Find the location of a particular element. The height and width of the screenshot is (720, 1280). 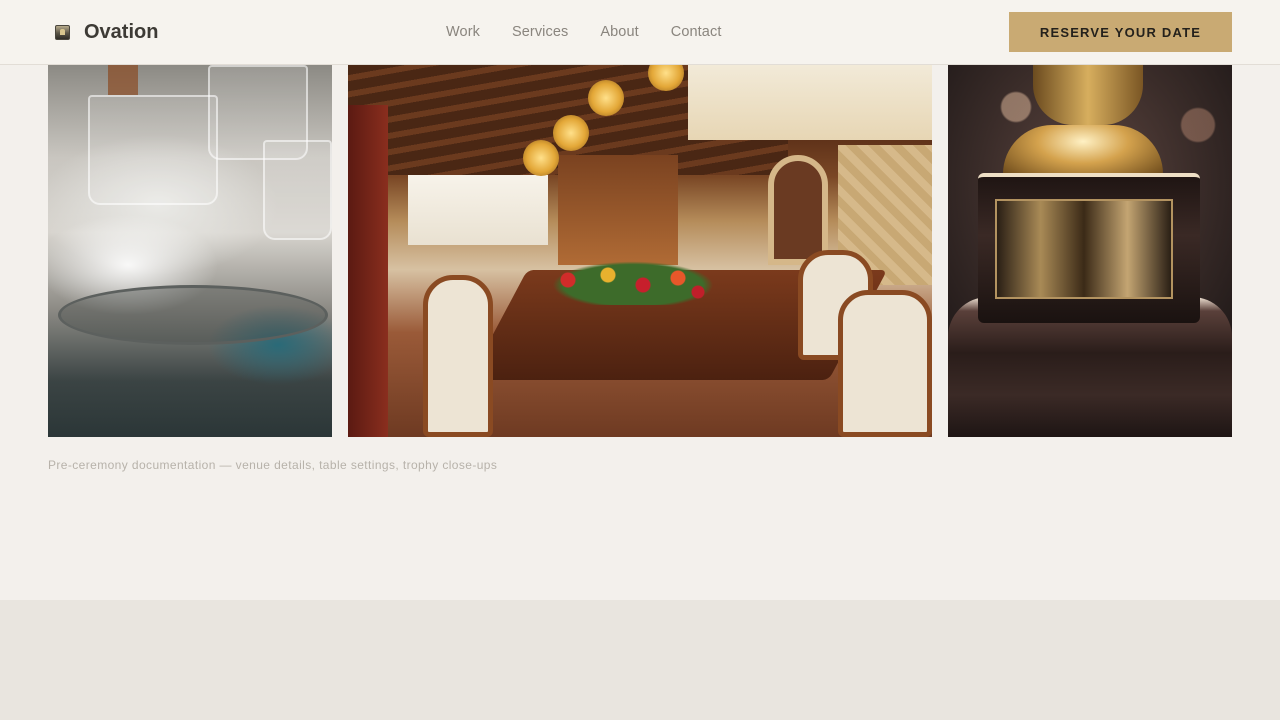

nav-link-services: Services is located at coordinates (540, 33).